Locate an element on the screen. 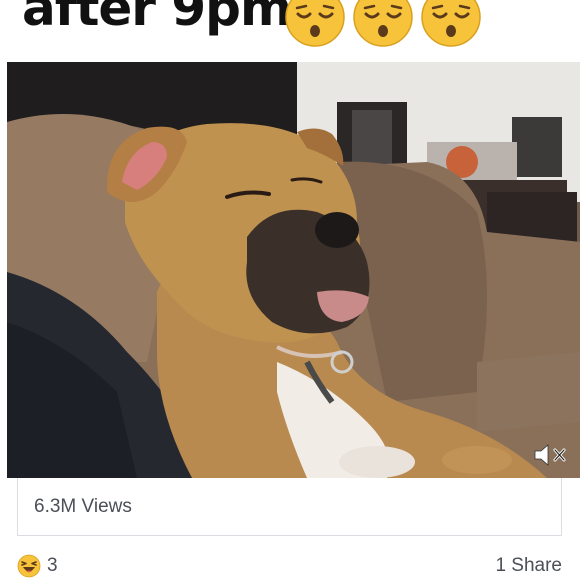 The height and width of the screenshot is (580, 580). caption-text: after 9pm is located at coordinates (157, 18).